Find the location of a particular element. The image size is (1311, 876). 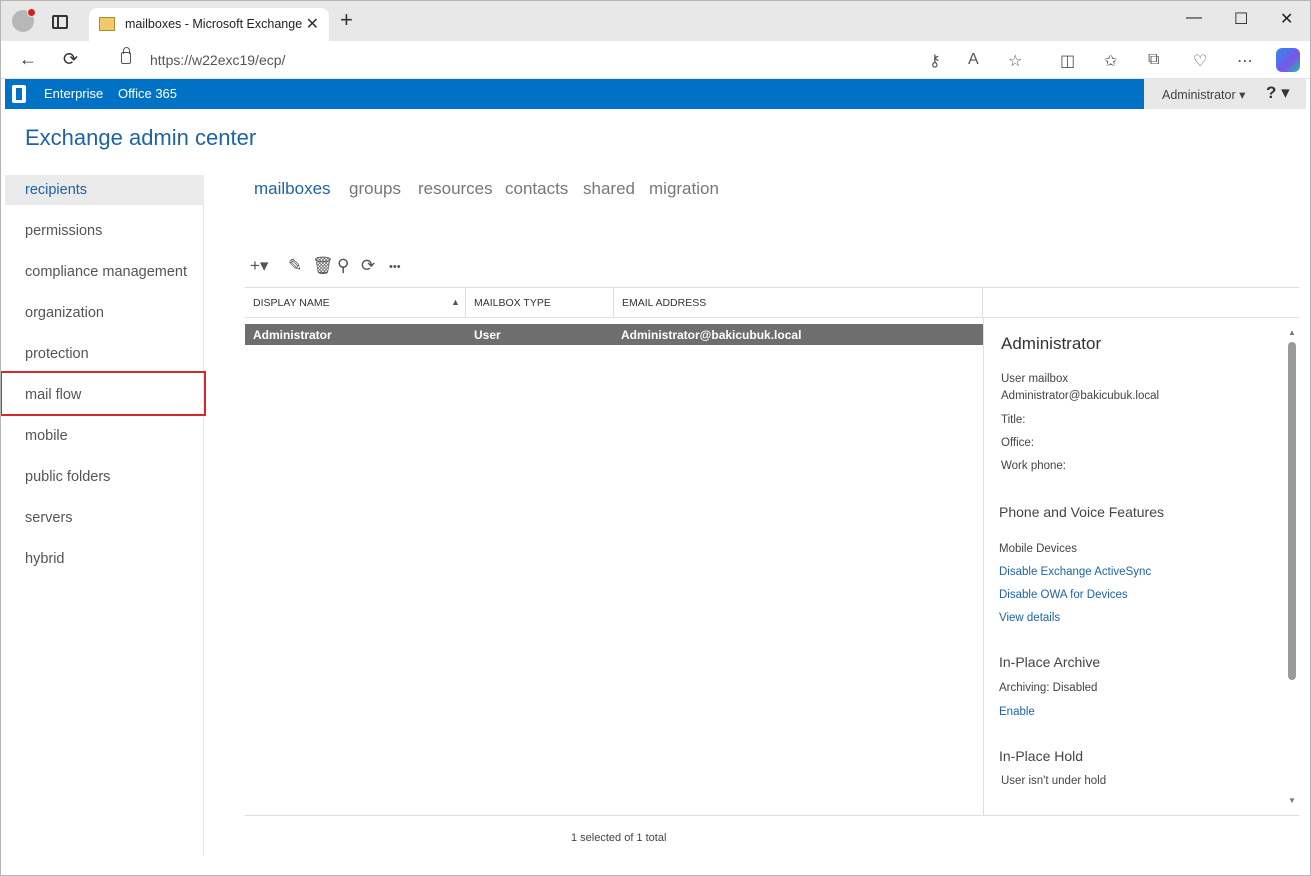

minimize-button: — is located at coordinates (1194, 18).